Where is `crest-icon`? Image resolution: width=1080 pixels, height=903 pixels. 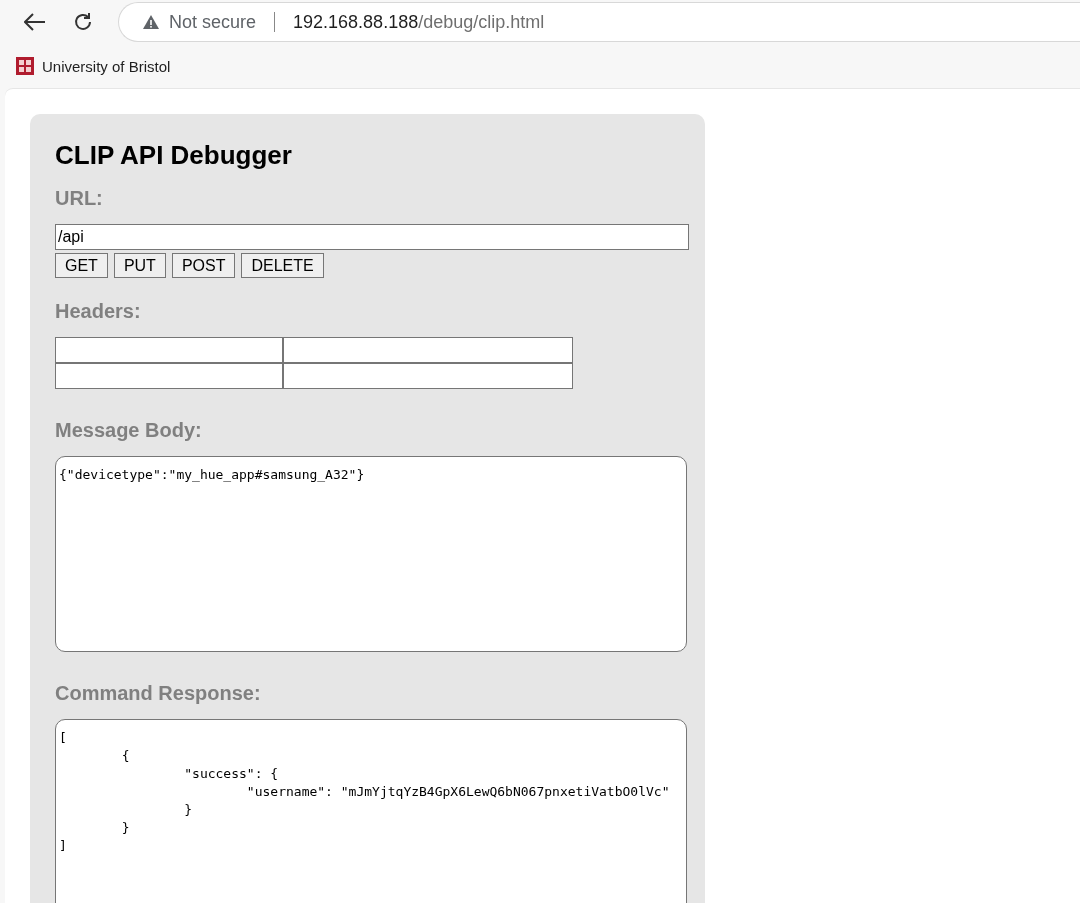
crest-icon is located at coordinates (25, 66).